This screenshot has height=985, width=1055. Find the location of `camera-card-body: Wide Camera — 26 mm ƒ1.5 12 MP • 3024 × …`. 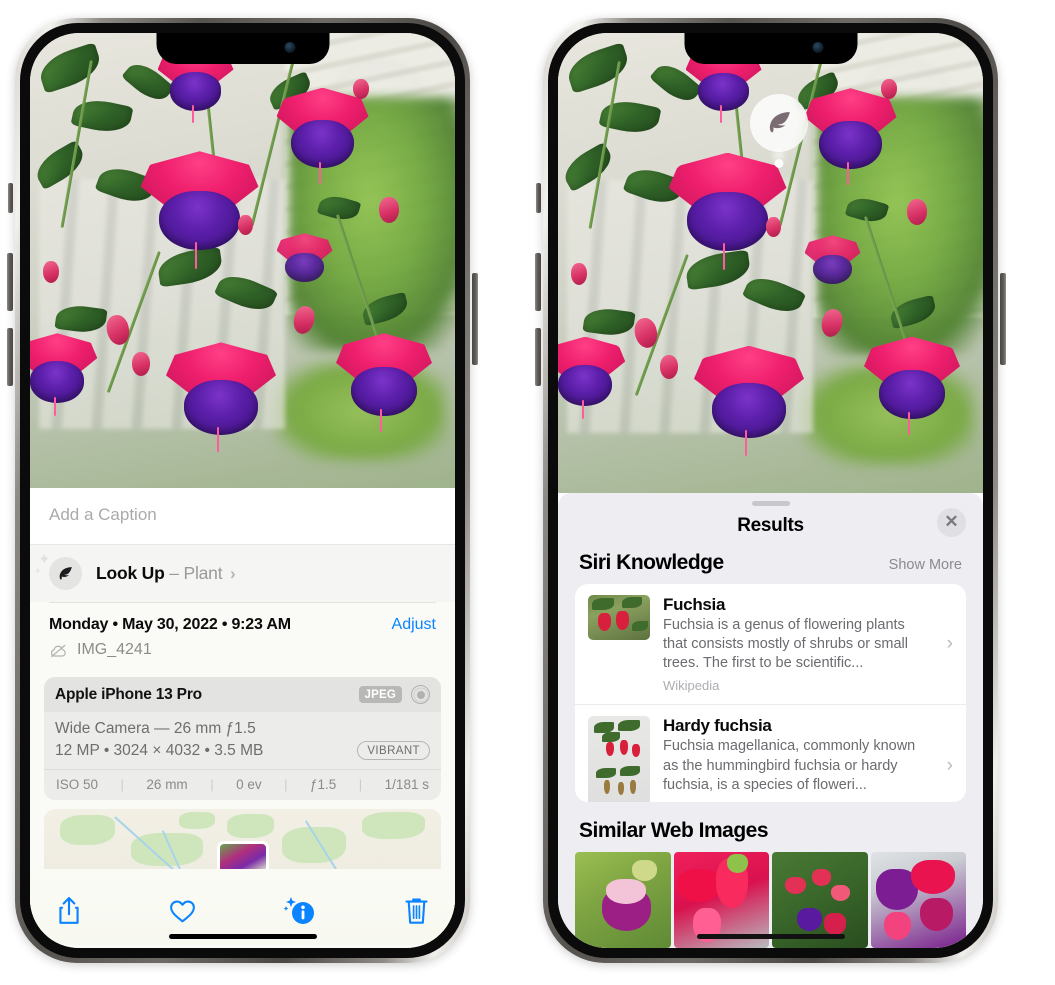

camera-card-body: Wide Camera — 26 mm ƒ1.5 12 MP • 3024 × … is located at coordinates (242, 740).